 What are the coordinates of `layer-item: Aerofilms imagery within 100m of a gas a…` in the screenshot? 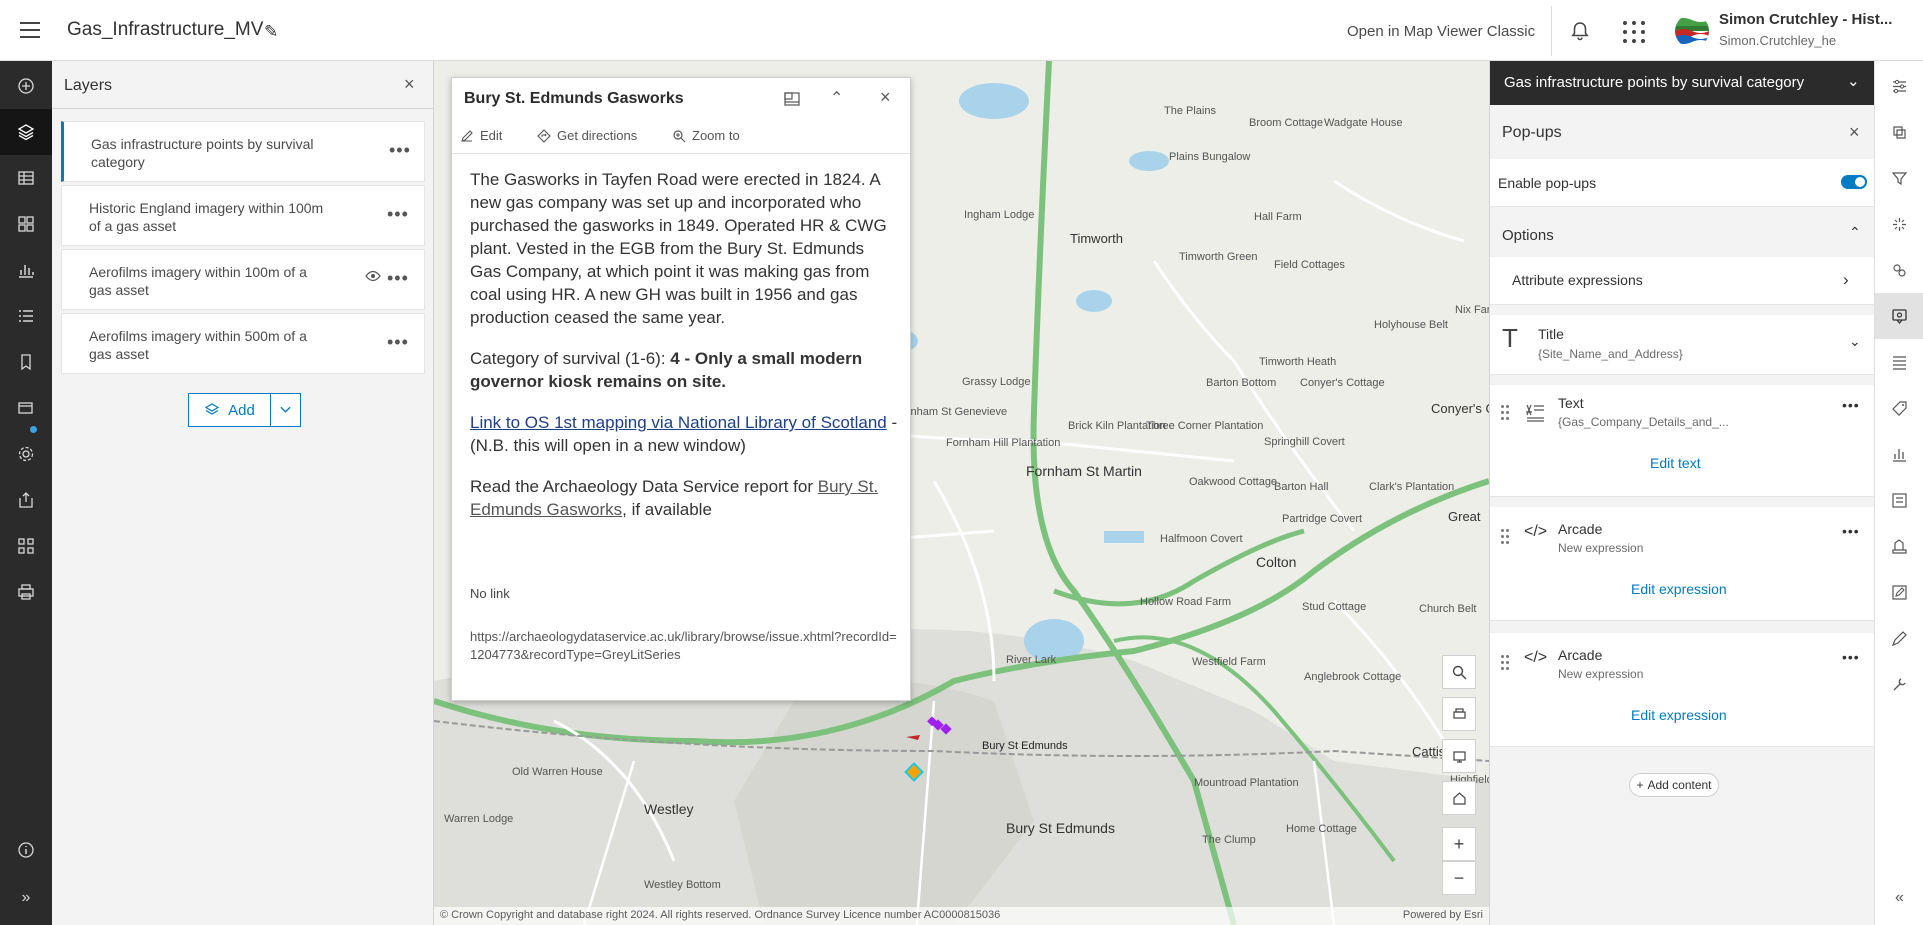 It's located at (243, 279).